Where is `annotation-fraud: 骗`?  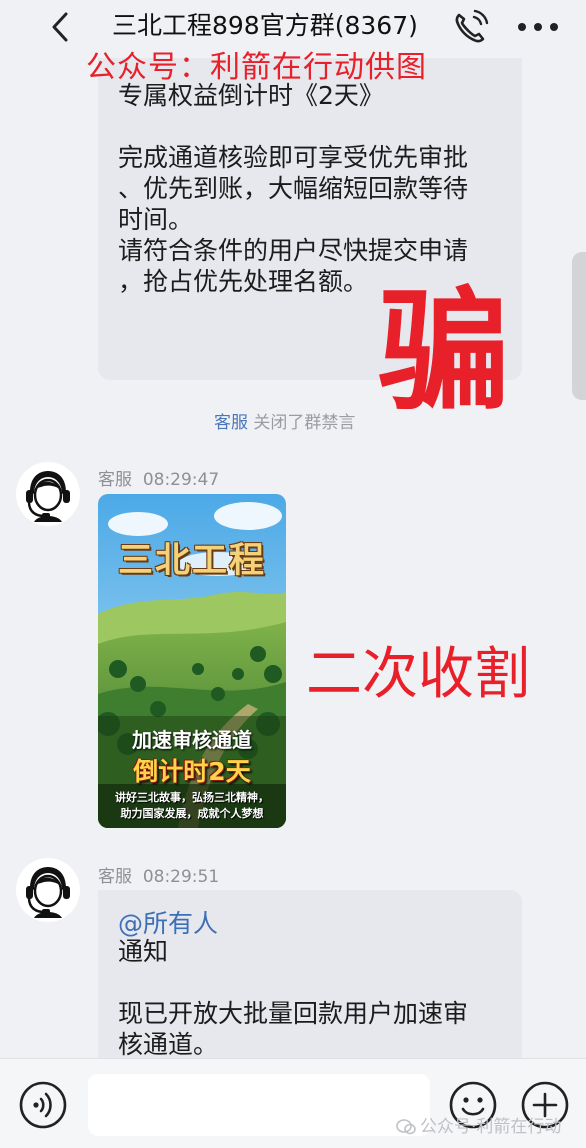 annotation-fraud: 骗 is located at coordinates (444, 352).